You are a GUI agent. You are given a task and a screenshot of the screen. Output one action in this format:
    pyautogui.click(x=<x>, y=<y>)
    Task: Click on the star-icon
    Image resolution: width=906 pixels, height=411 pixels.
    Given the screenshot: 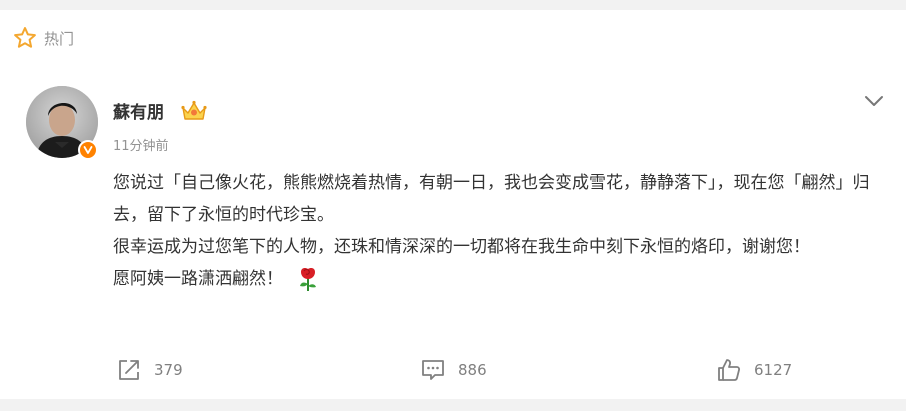 What is the action you would take?
    pyautogui.click(x=25, y=37)
    